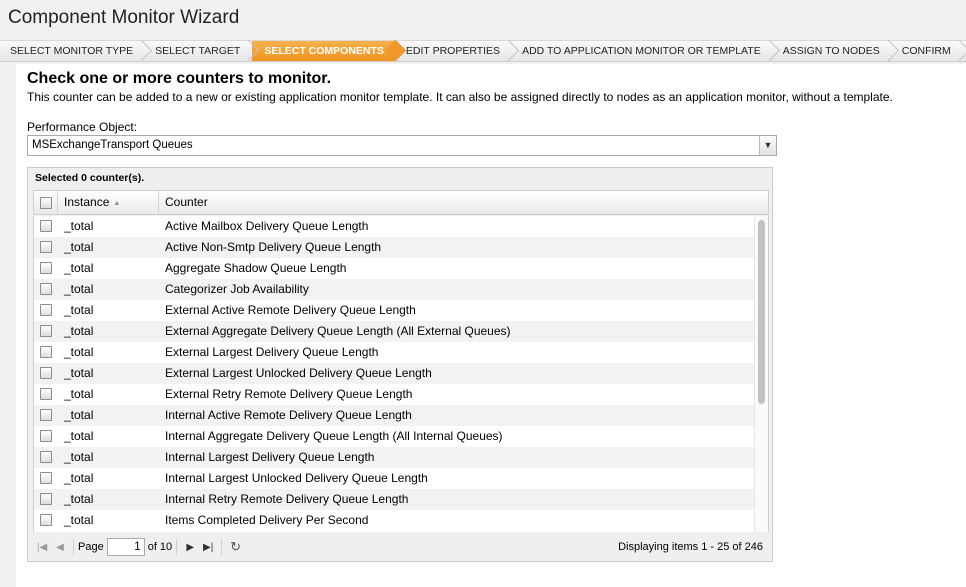  What do you see at coordinates (87, 202) in the screenshot?
I see `instance-header-label: Instance` at bounding box center [87, 202].